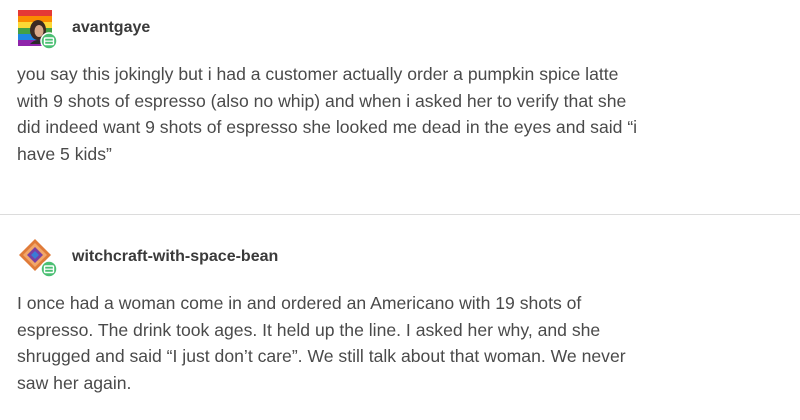  I want to click on diamond-avatar-icon, so click(38, 258).